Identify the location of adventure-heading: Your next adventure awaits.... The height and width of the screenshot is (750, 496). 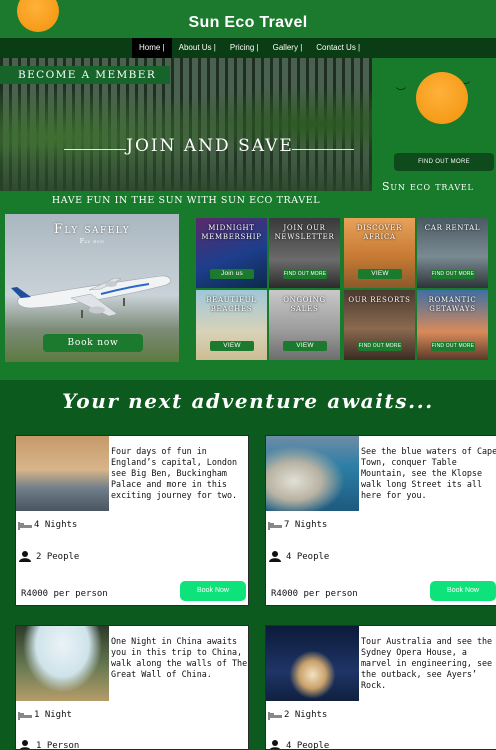
(248, 401).